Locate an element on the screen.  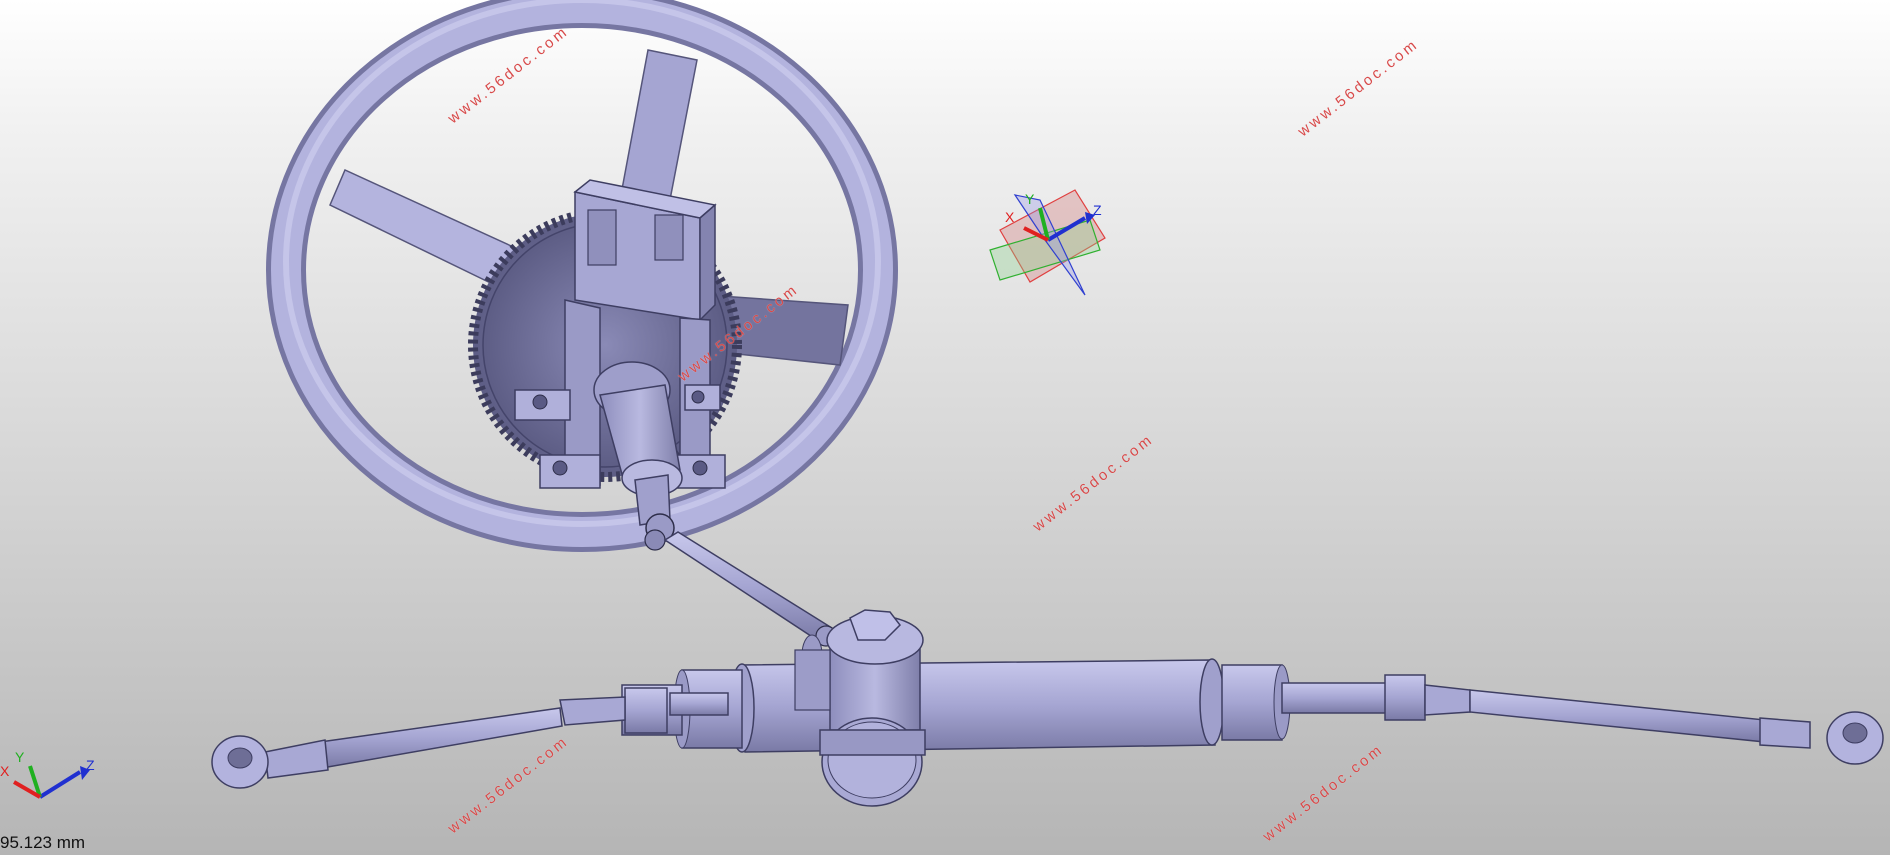
center-triad-x-label: X is located at coordinates (1010, 217).